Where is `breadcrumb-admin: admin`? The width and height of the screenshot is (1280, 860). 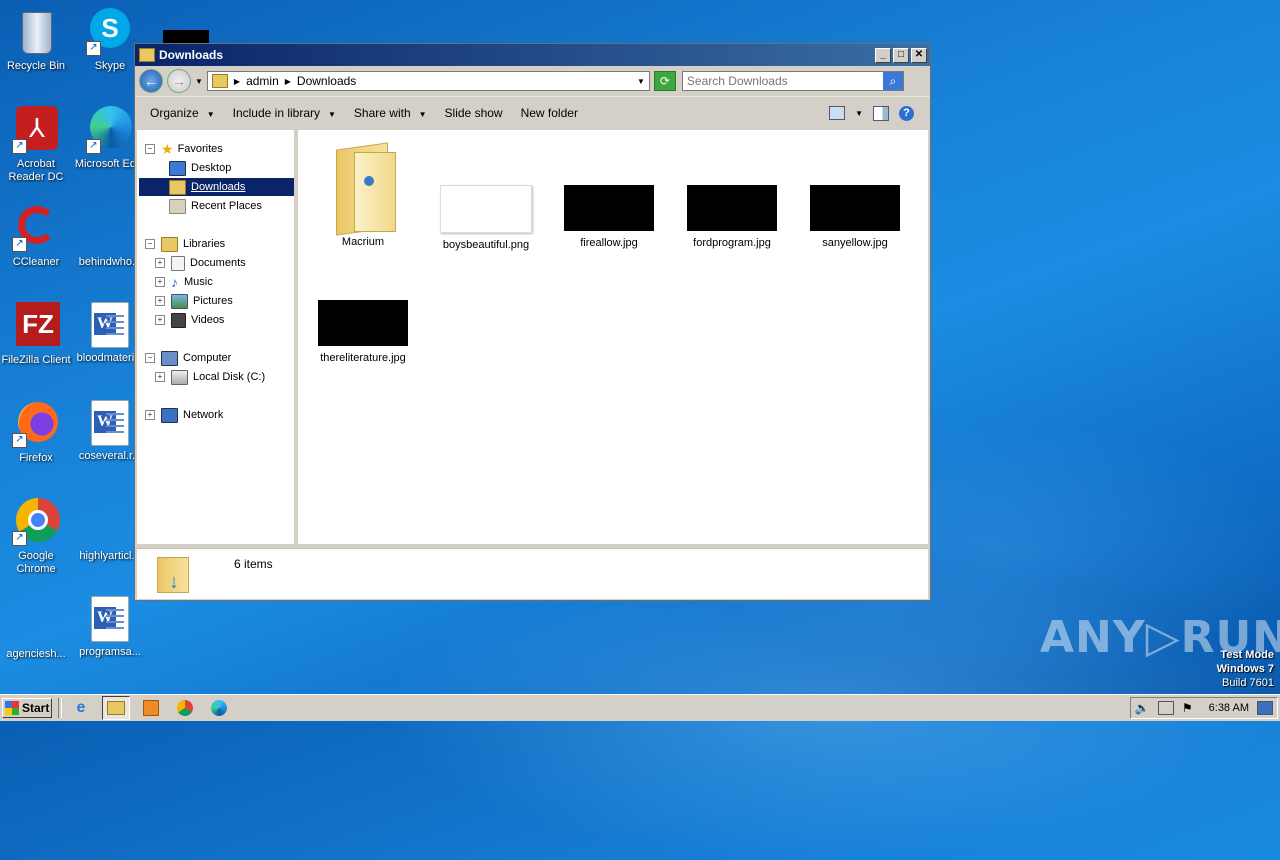 breadcrumb-admin: admin is located at coordinates (262, 81).